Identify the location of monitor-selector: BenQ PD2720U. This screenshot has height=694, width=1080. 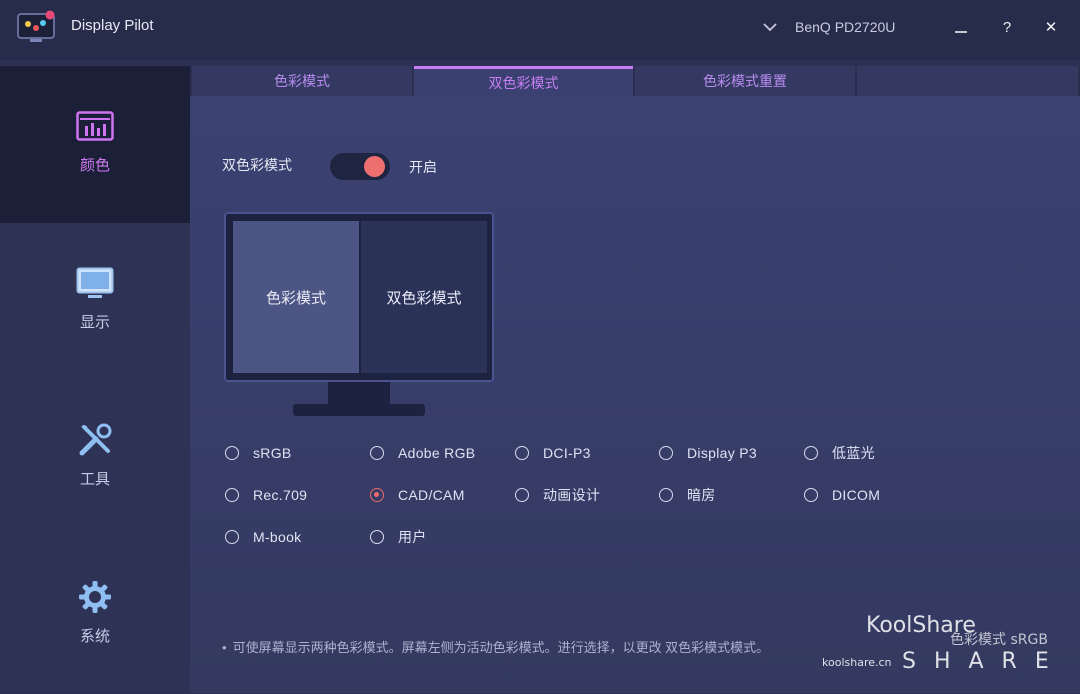
(828, 27).